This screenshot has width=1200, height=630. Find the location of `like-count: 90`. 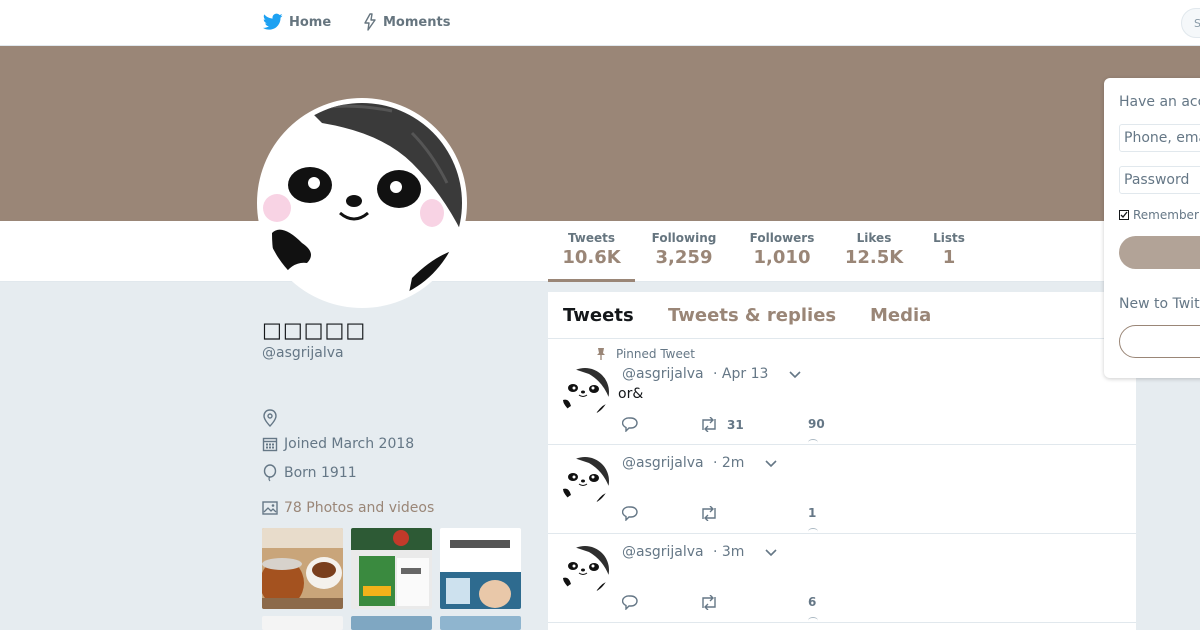

like-count: 90 is located at coordinates (816, 424).